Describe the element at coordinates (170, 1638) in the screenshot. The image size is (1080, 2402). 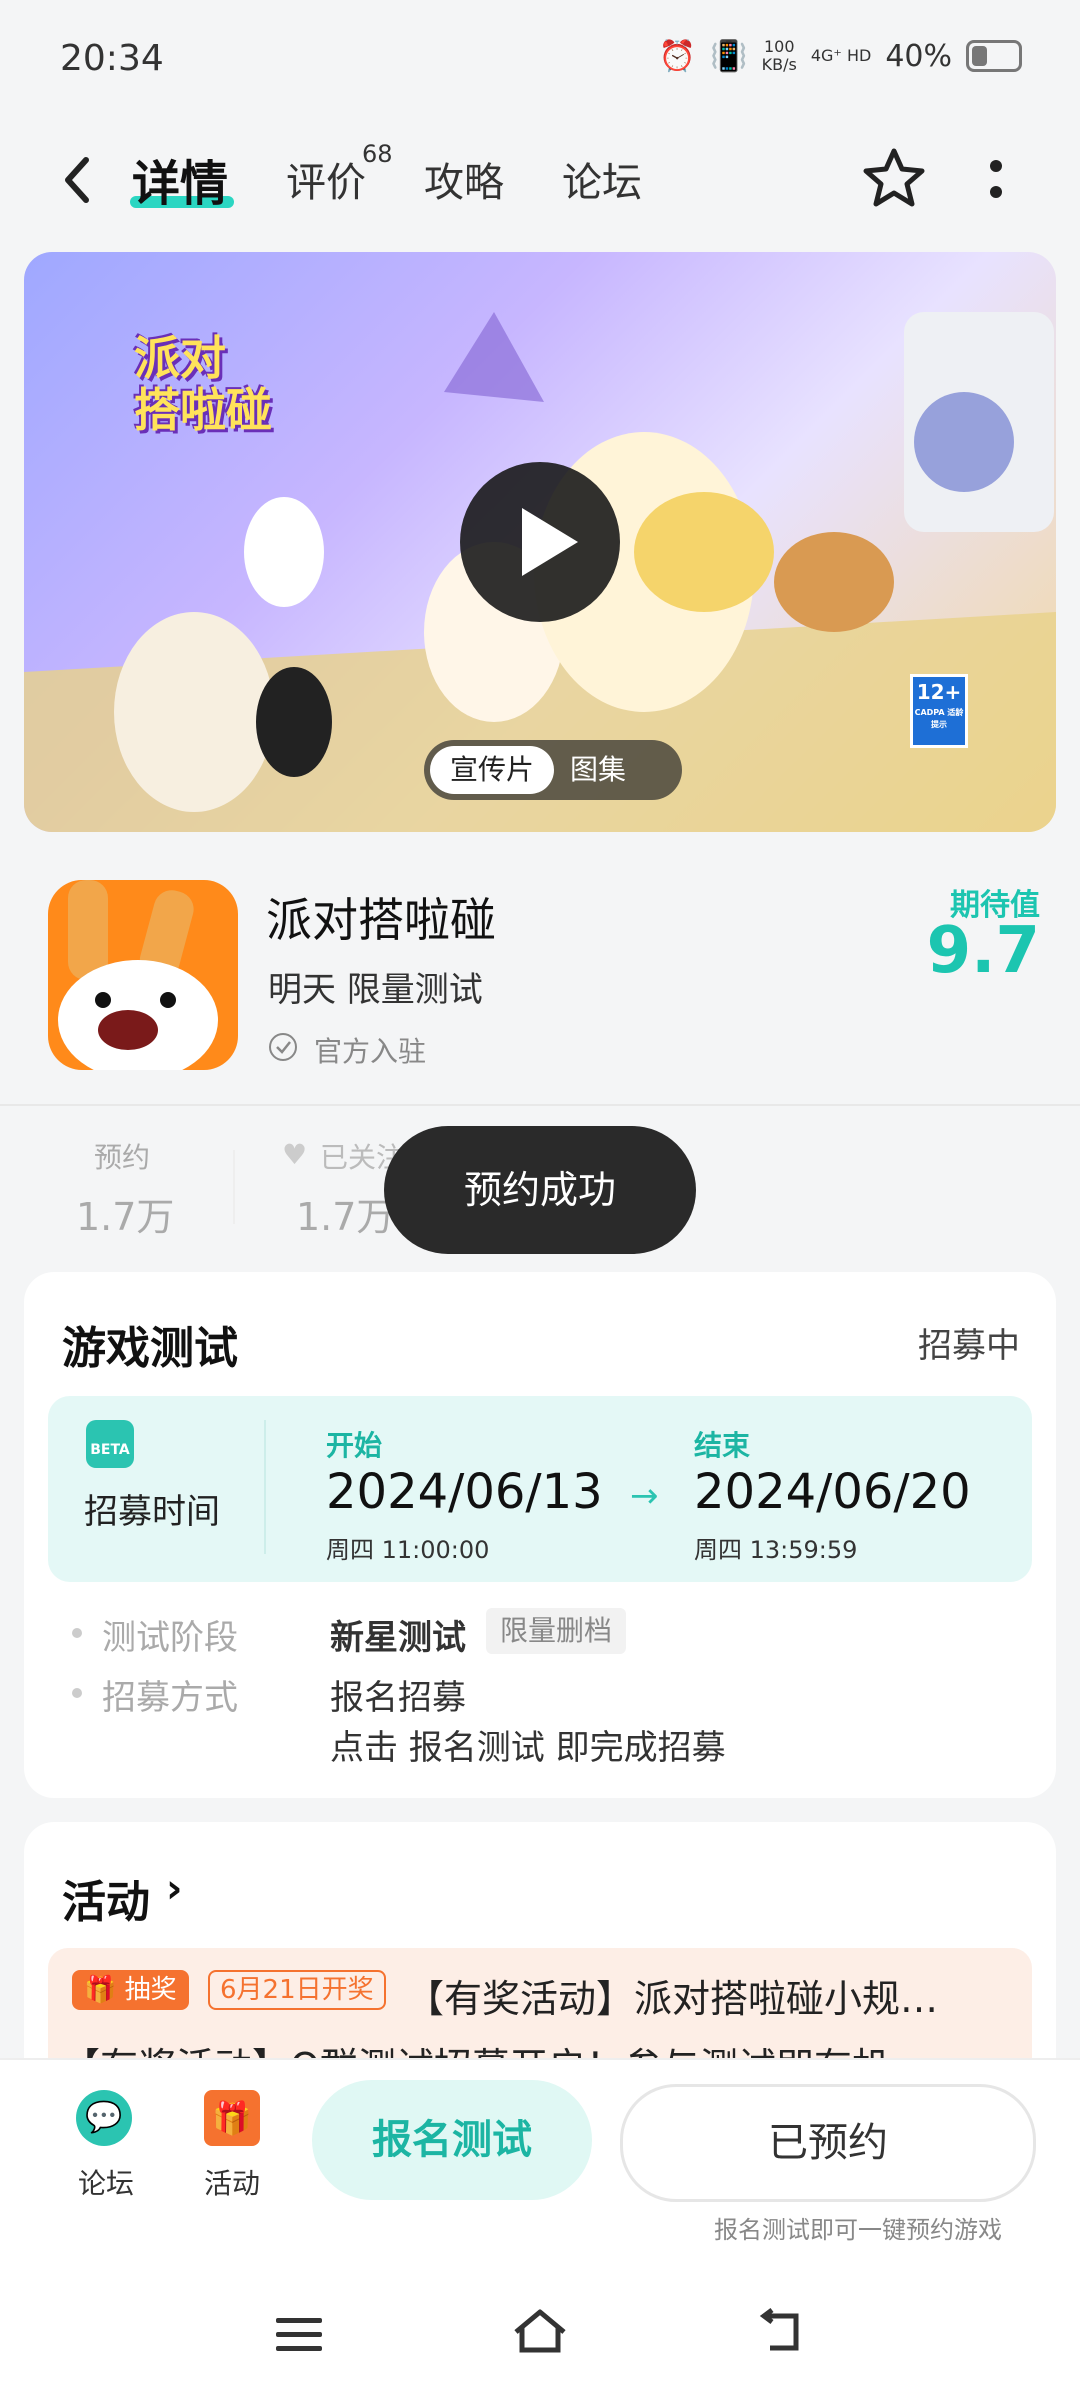
I see `test-phase-label: 测试阶段` at that location.